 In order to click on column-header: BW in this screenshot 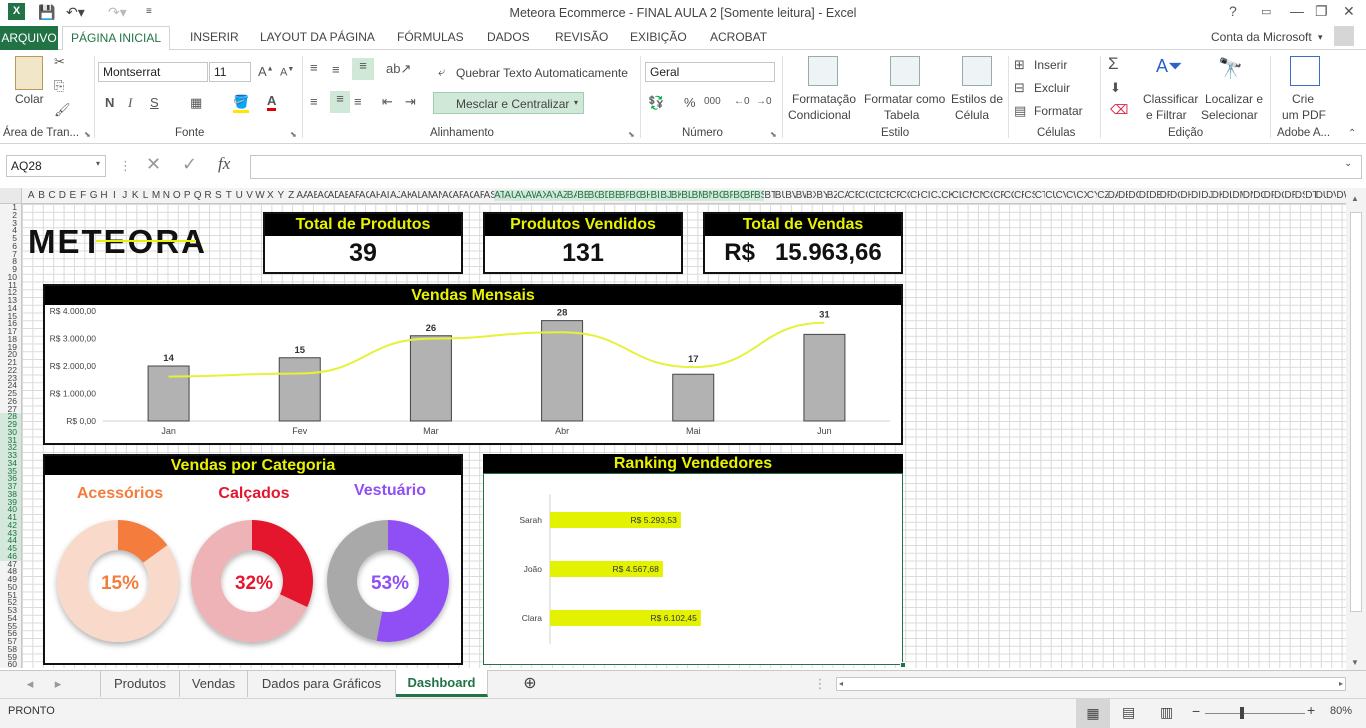, I will do `click(801, 195)`.